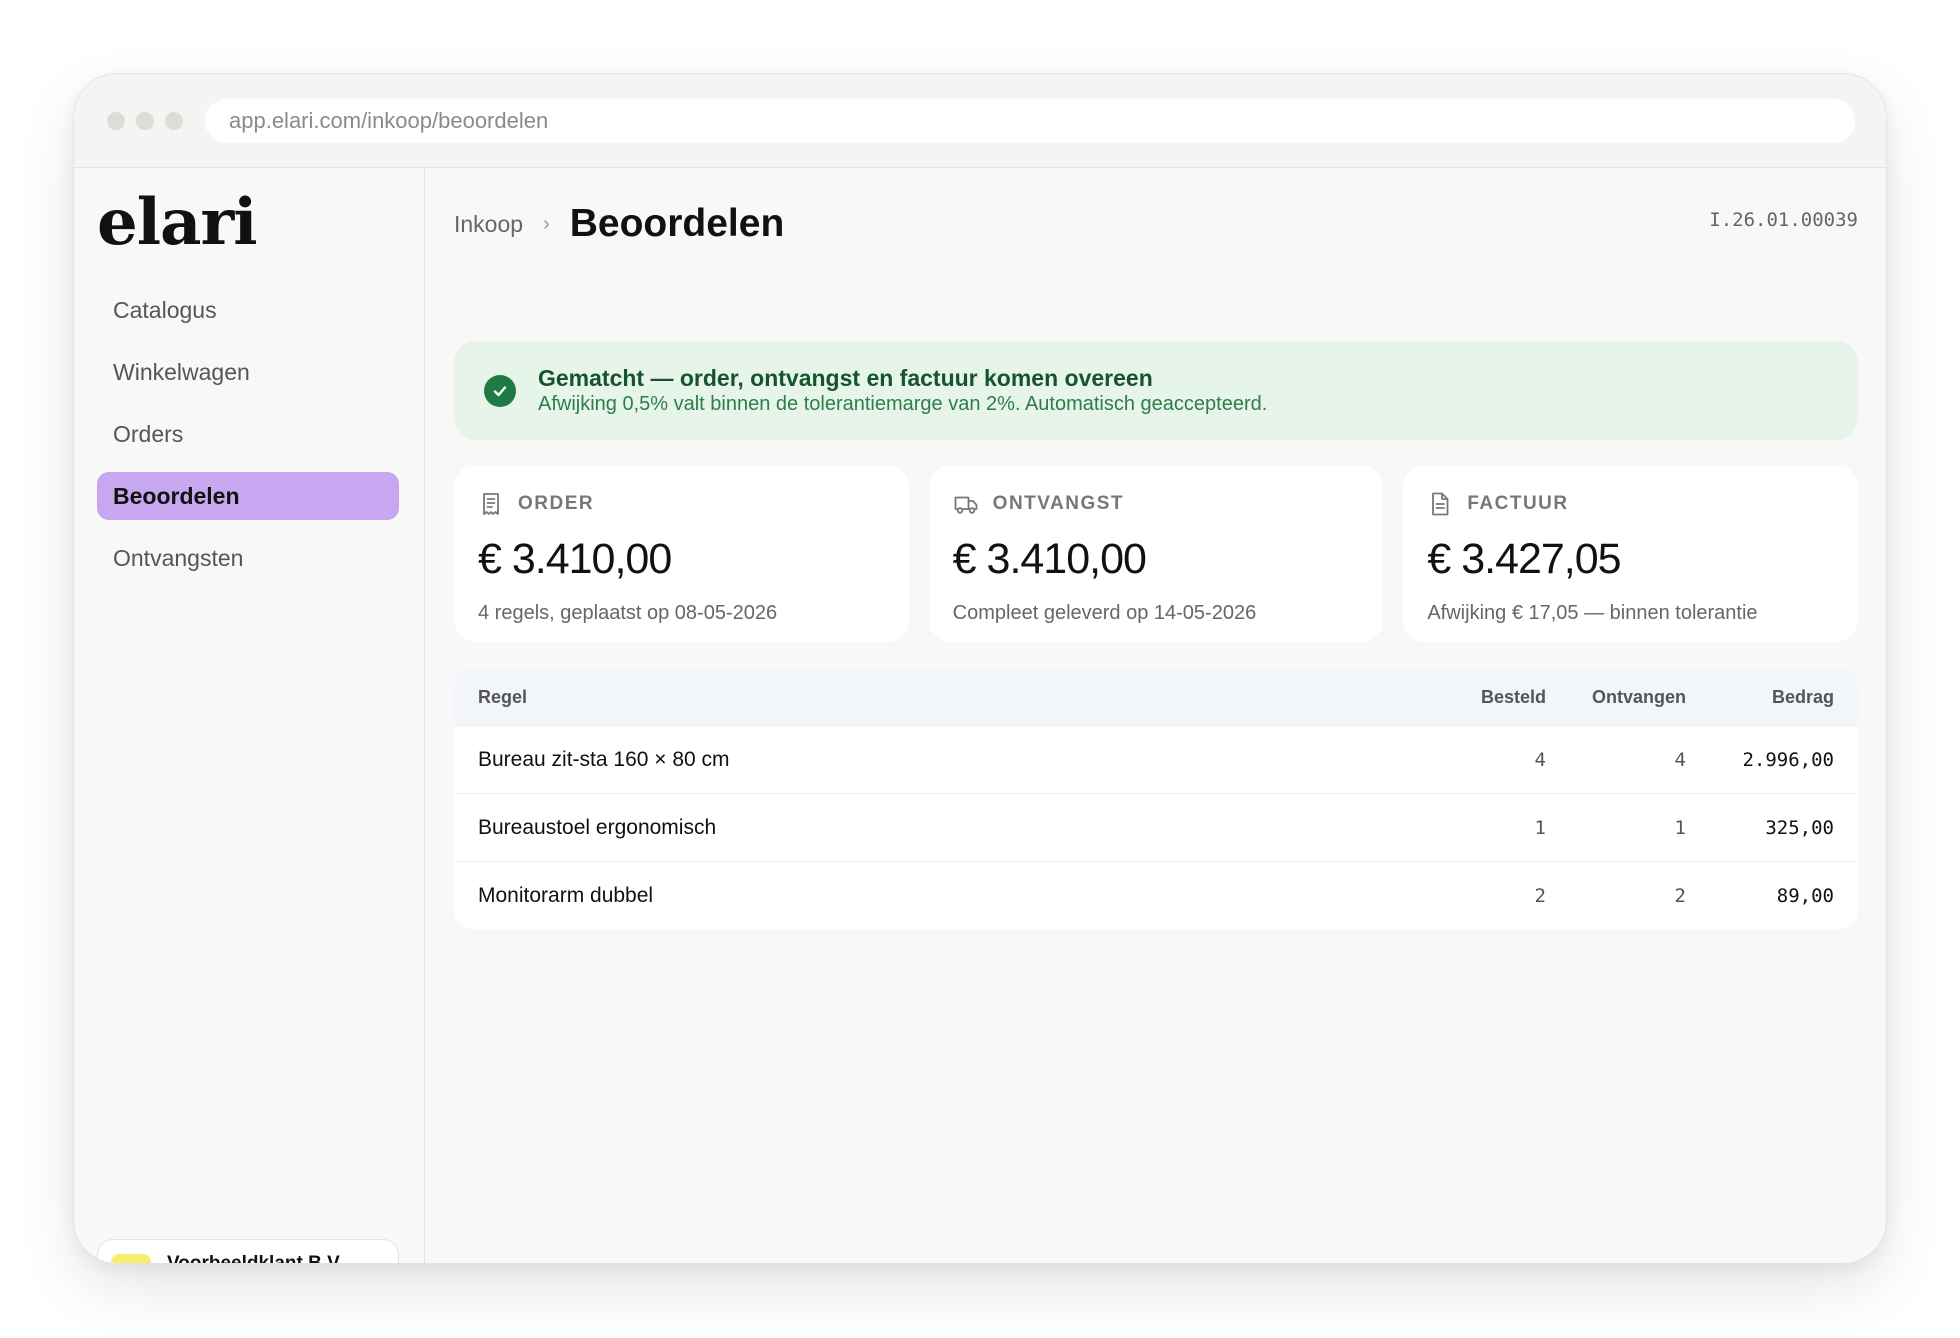 This screenshot has height=1338, width=1960. What do you see at coordinates (1805, 895) in the screenshot?
I see `cell-bedrag: 89,00` at bounding box center [1805, 895].